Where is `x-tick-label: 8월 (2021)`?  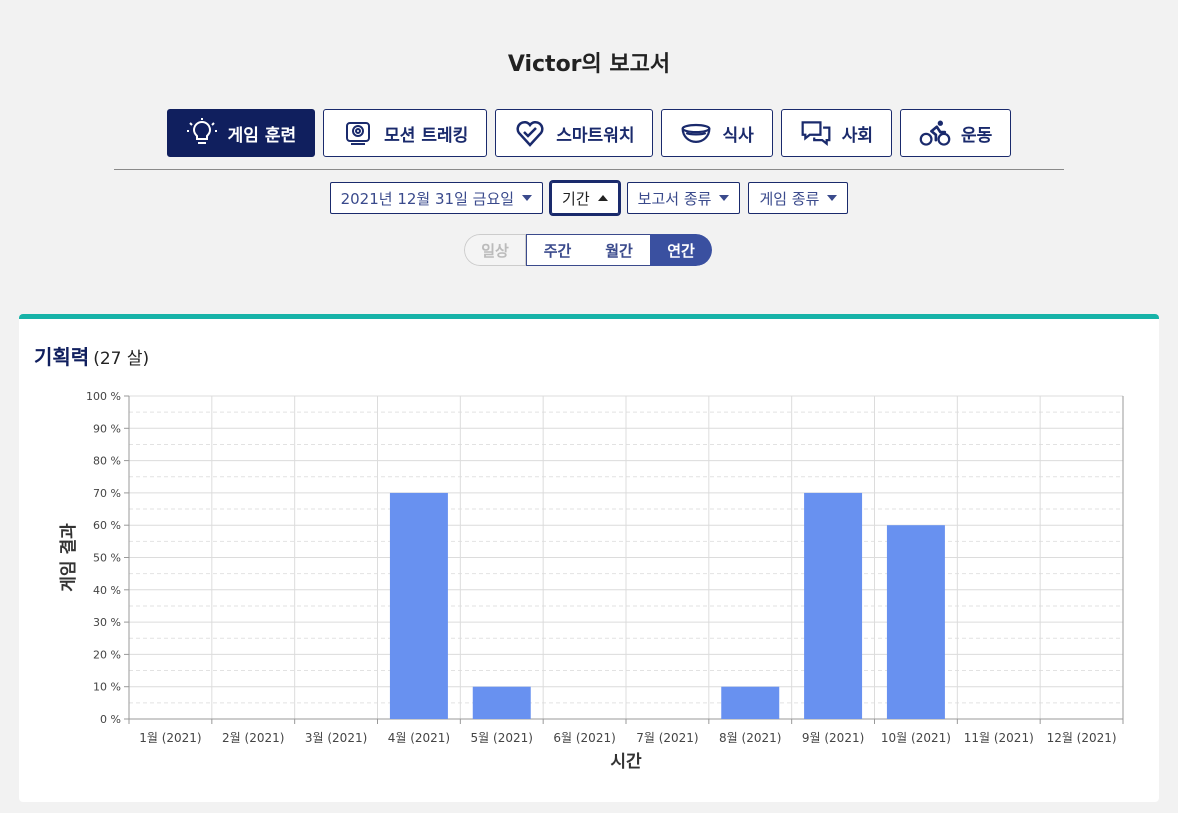
x-tick-label: 8월 (2021) is located at coordinates (750, 738).